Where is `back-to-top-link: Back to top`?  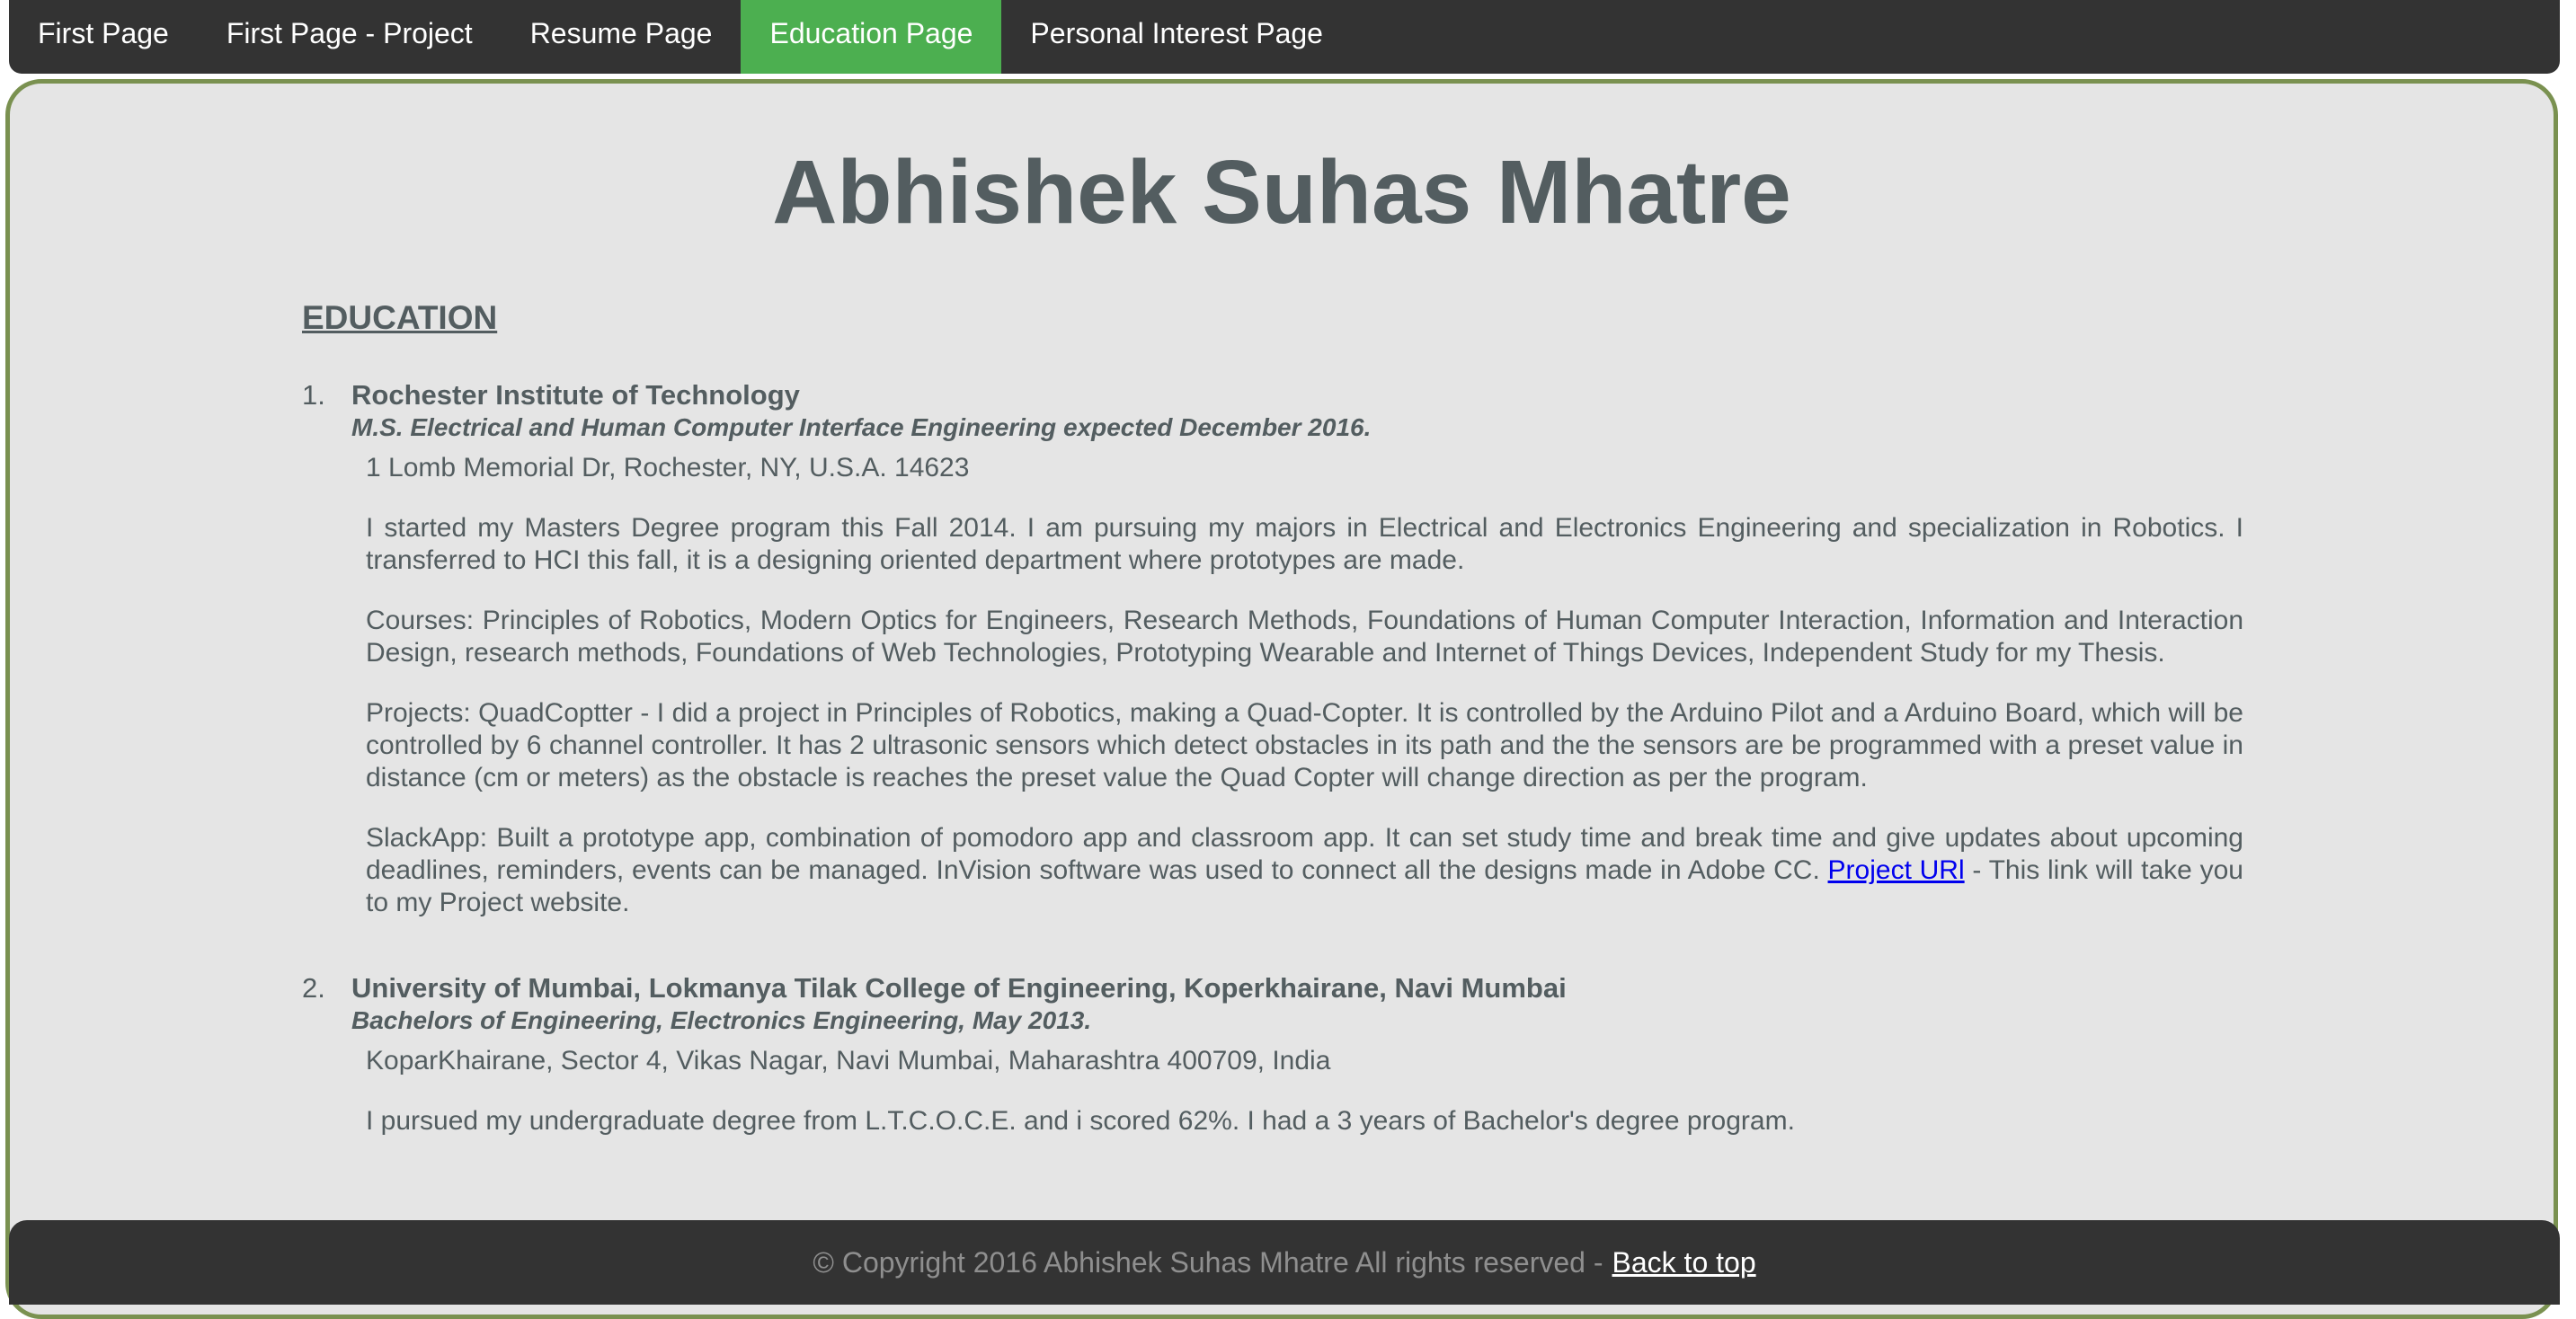
back-to-top-link: Back to top is located at coordinates (1684, 1262).